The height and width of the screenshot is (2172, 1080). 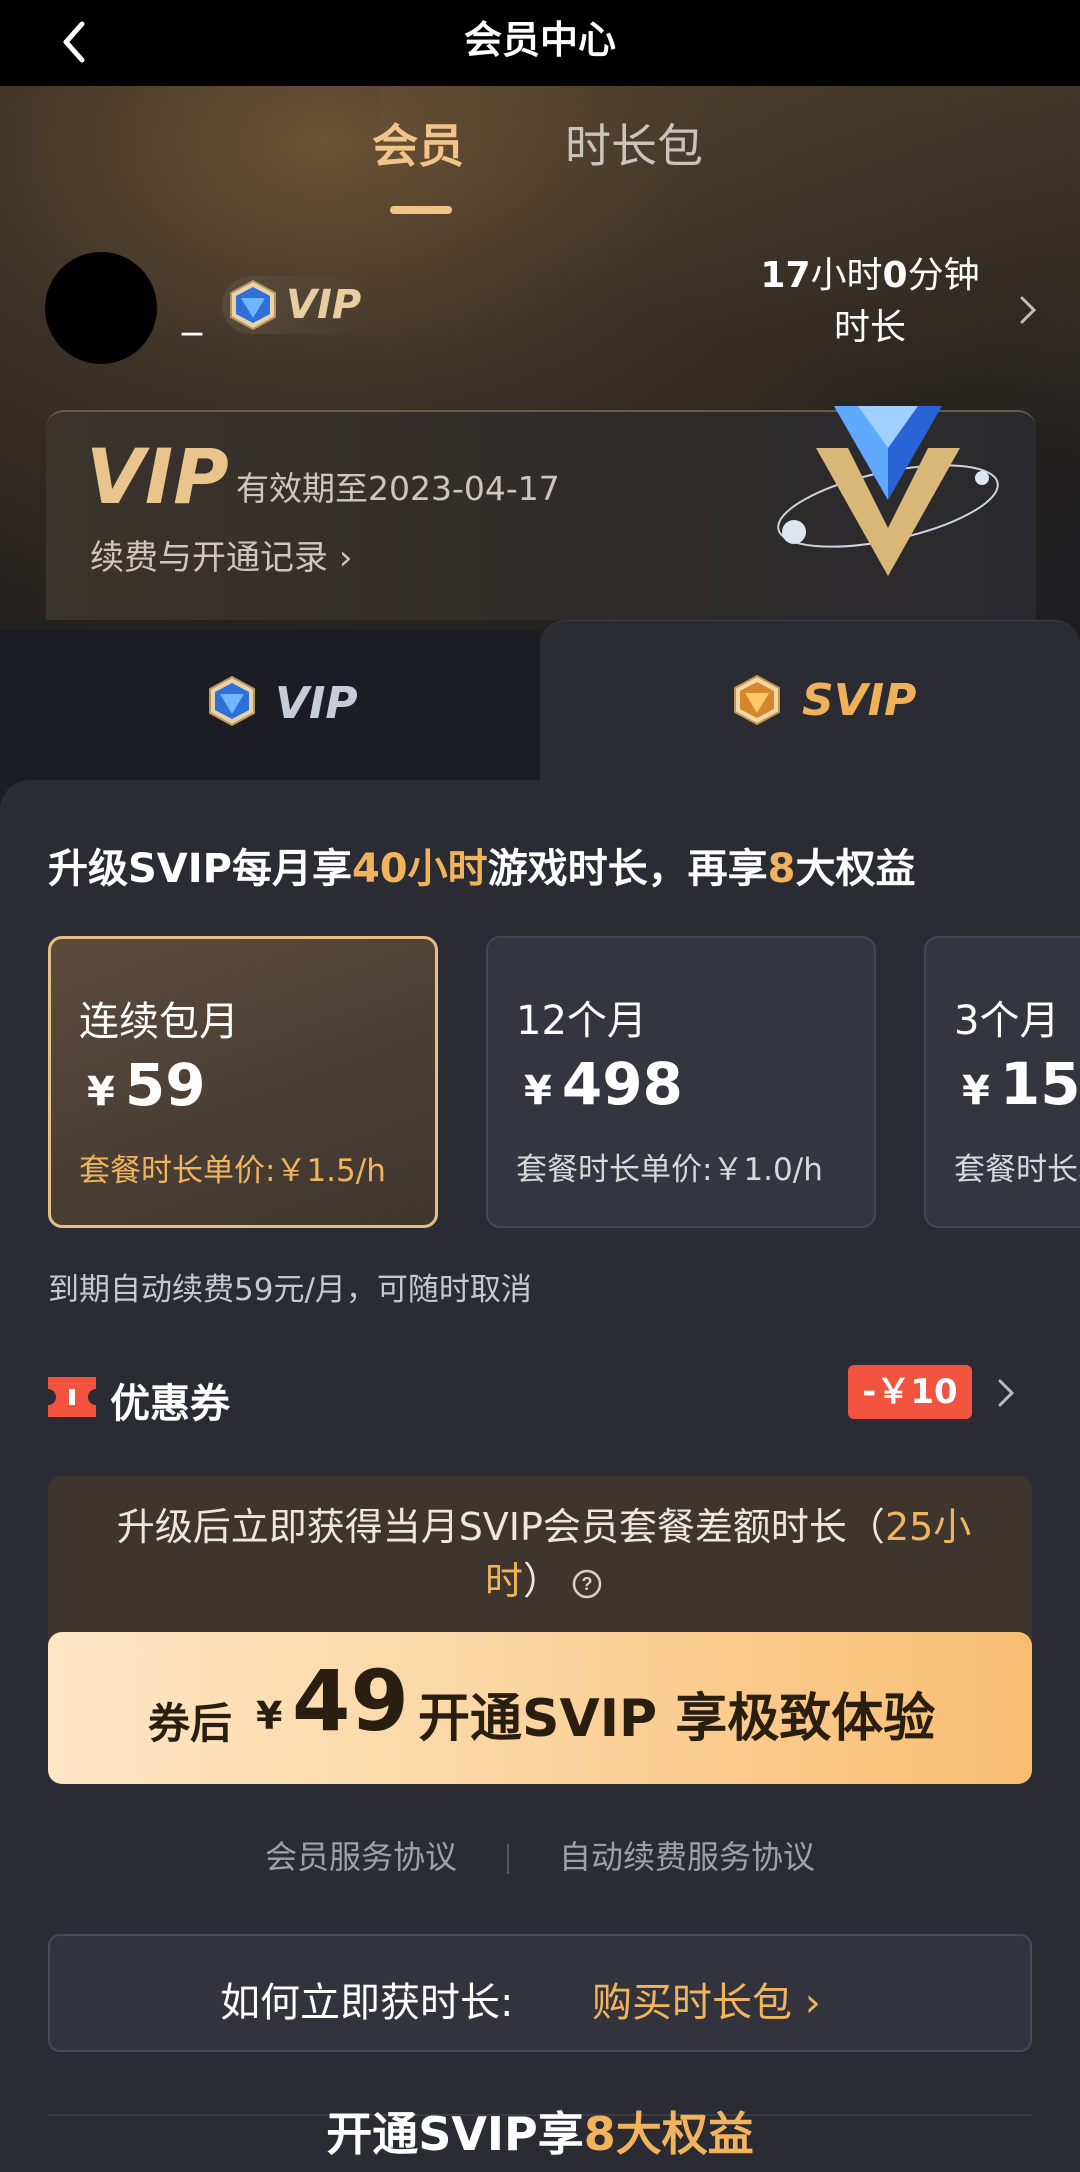 I want to click on svip-headline: 升级SVIP每月享40小时游戏时长，再享8大权益, so click(x=481, y=865).